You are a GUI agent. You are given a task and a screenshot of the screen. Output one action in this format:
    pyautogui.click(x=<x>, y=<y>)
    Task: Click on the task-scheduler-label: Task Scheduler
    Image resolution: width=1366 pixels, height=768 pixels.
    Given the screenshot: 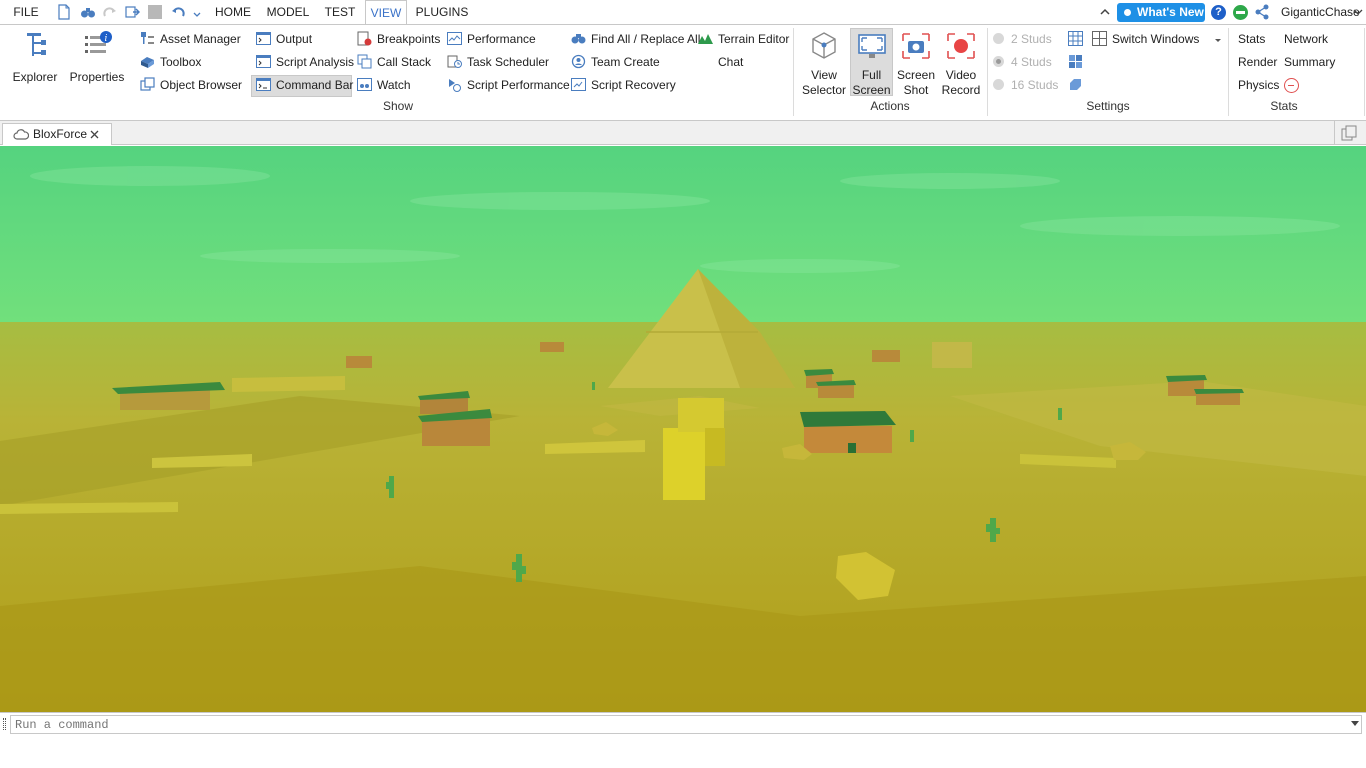 What is the action you would take?
    pyautogui.click(x=508, y=62)
    